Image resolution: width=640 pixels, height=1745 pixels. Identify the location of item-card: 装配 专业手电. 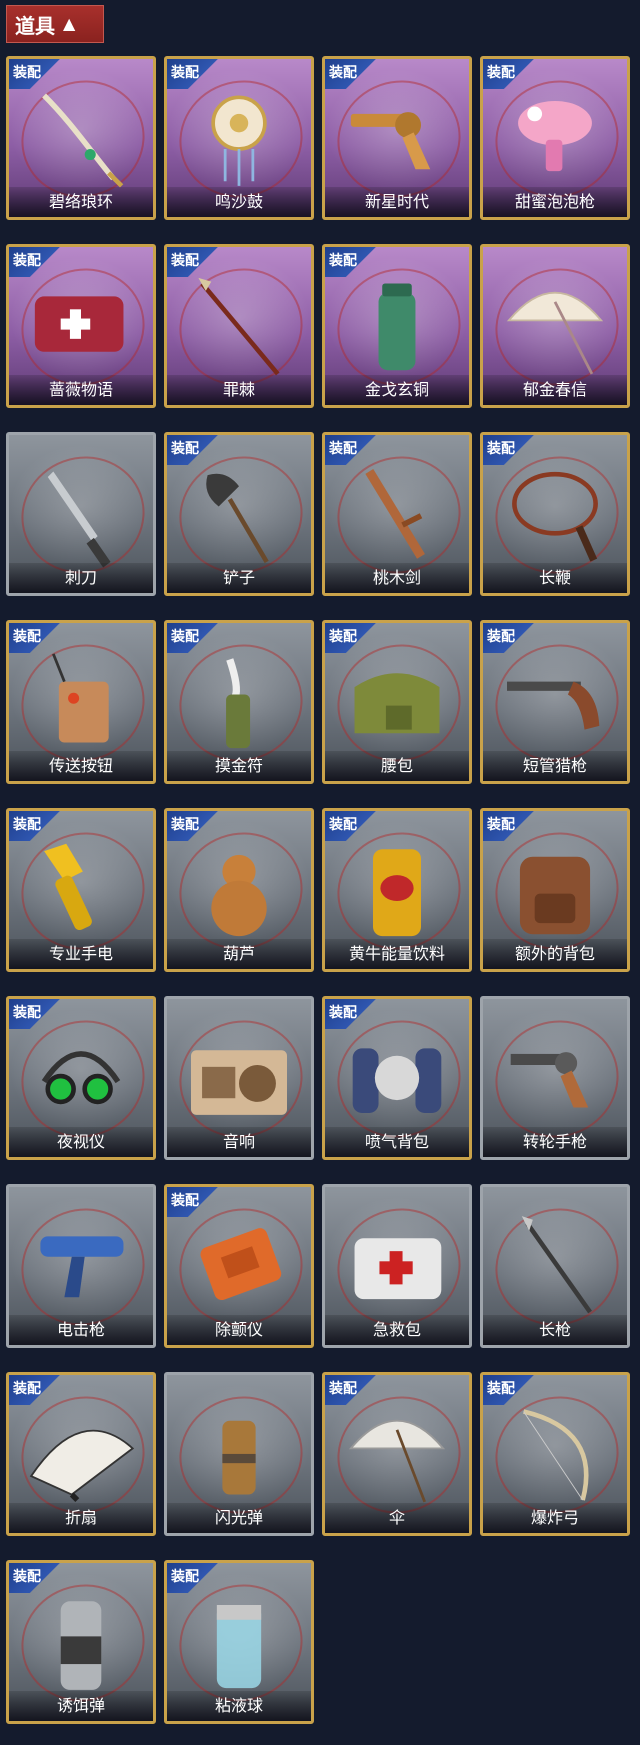
(81, 890).